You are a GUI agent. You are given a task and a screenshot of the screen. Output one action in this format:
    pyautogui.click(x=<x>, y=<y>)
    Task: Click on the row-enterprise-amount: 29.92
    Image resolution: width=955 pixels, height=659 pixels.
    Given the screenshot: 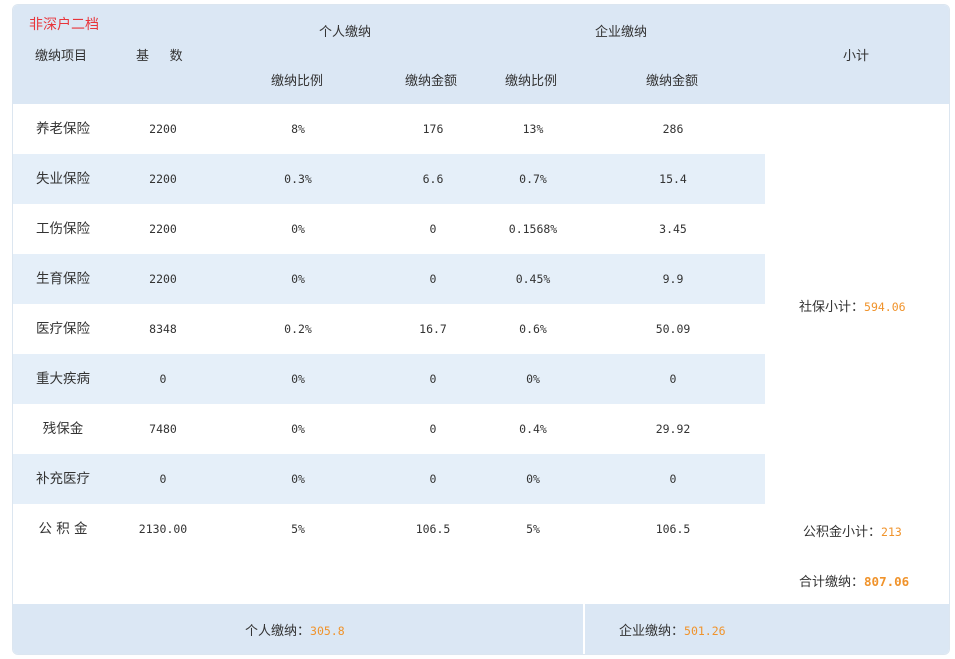 What is the action you would take?
    pyautogui.click(x=673, y=429)
    